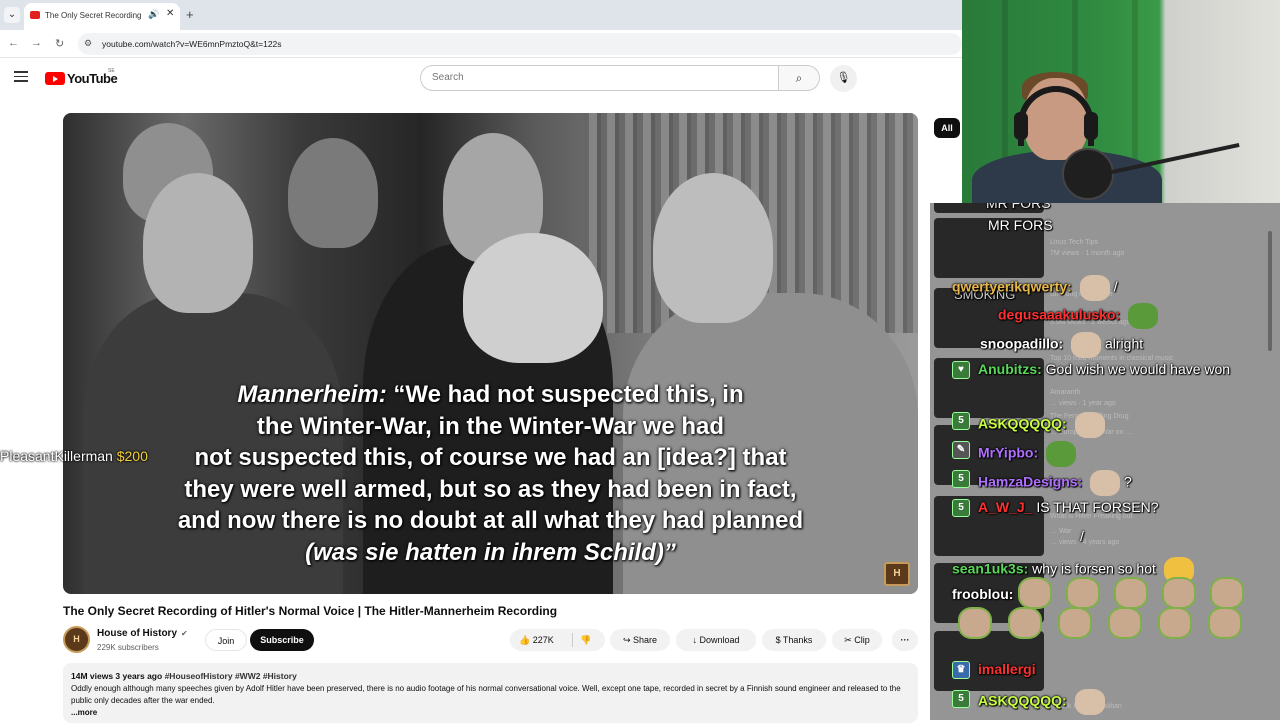  I want to click on emote-wall, so click(1119, 632).